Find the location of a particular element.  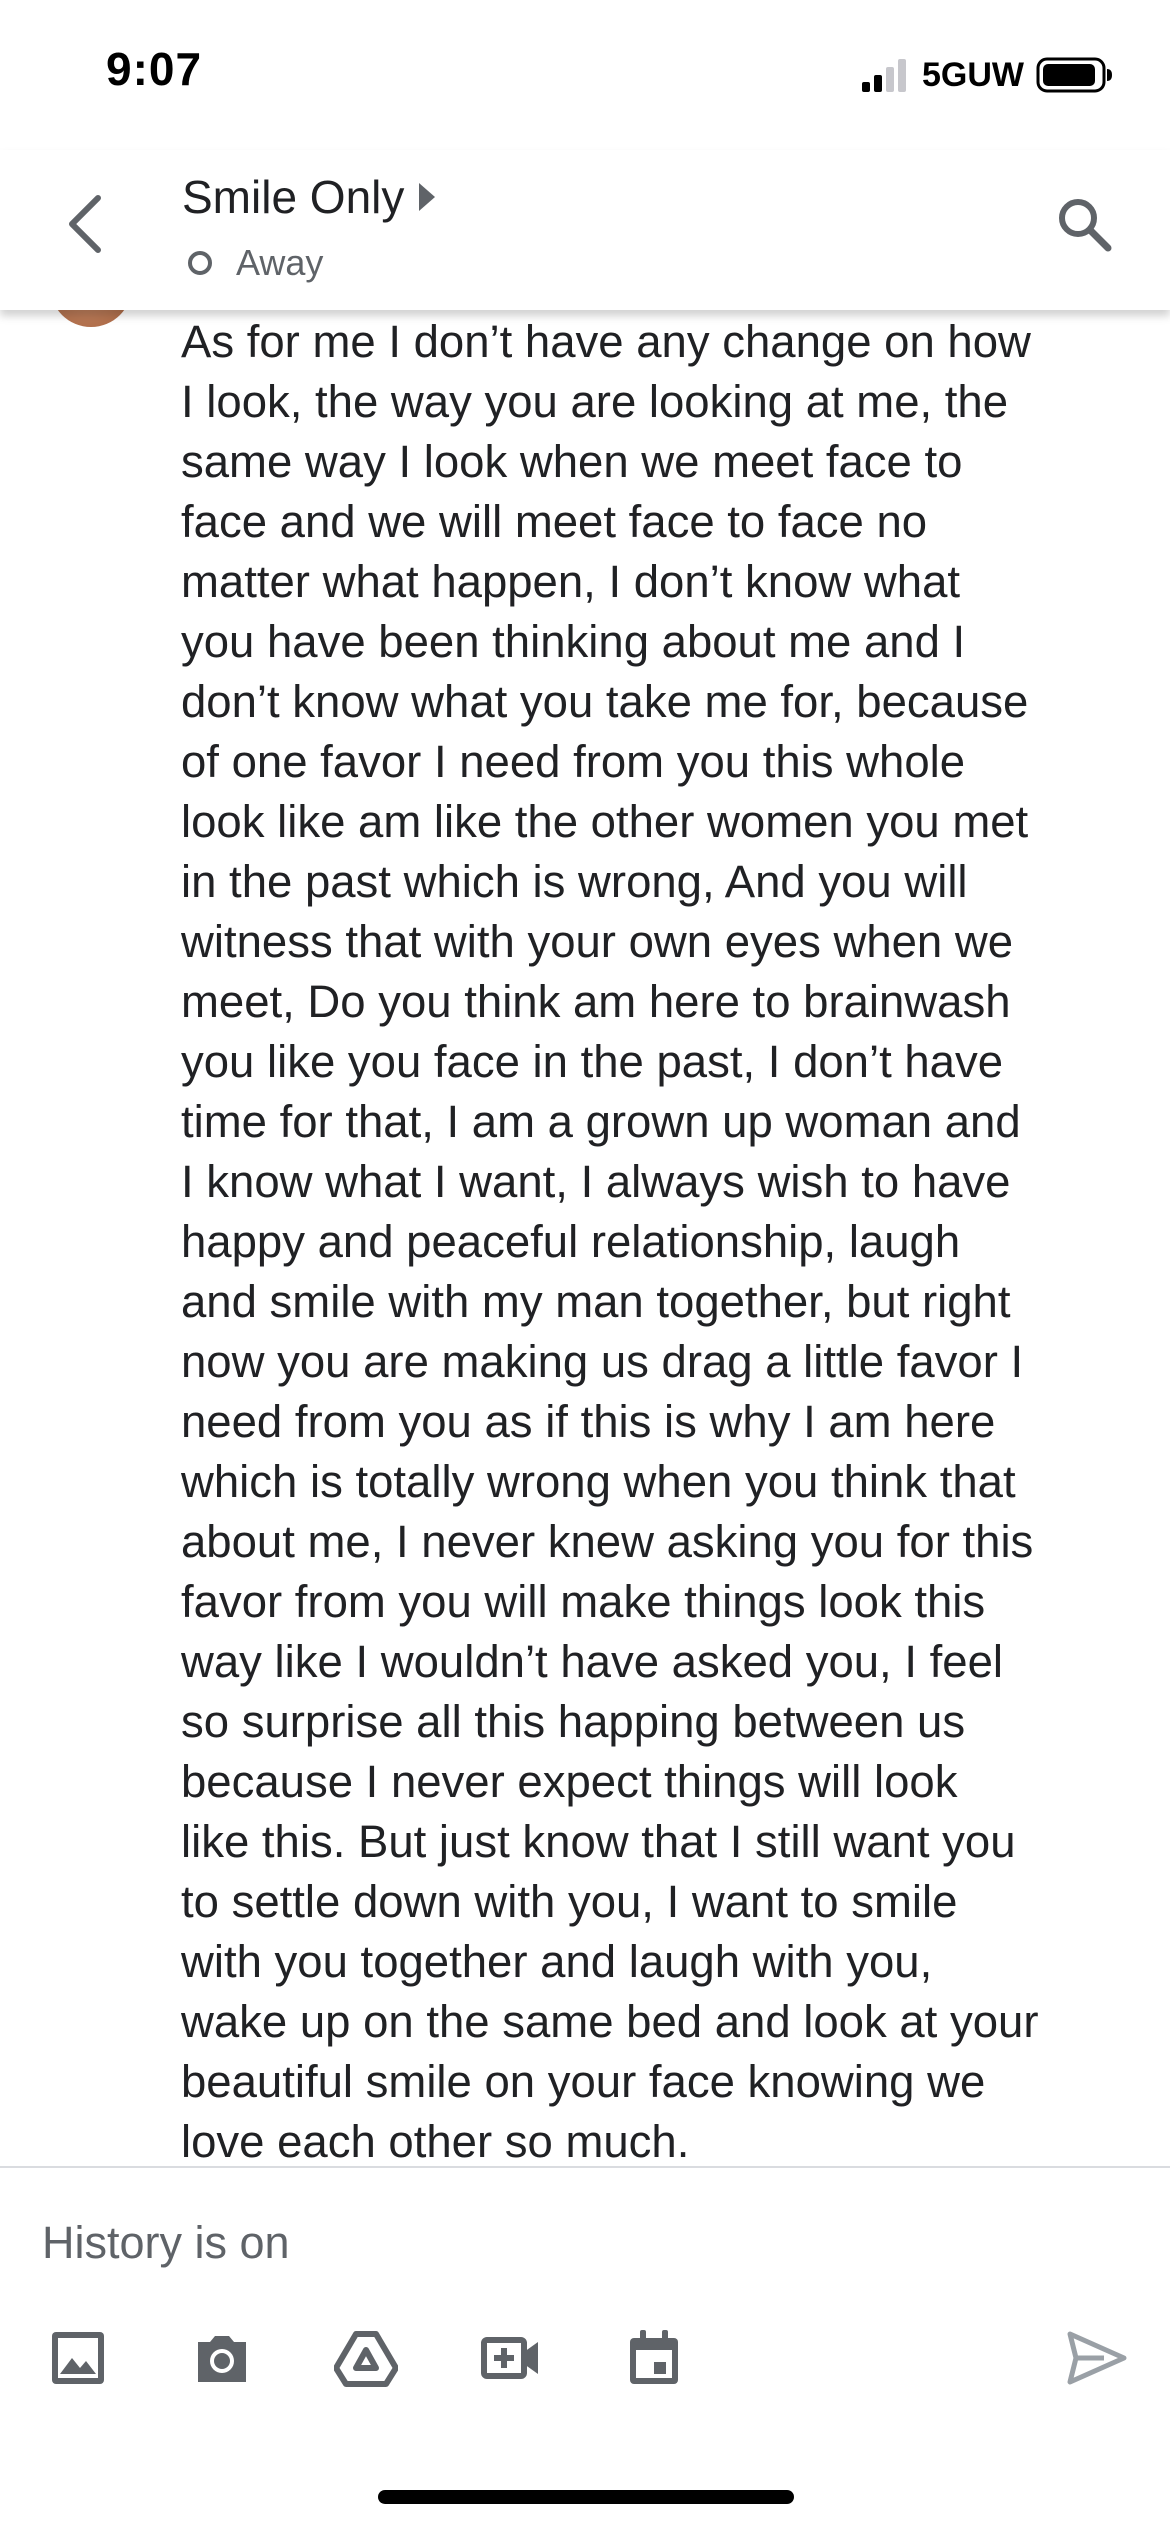

video-call-icon is located at coordinates (509, 2358).